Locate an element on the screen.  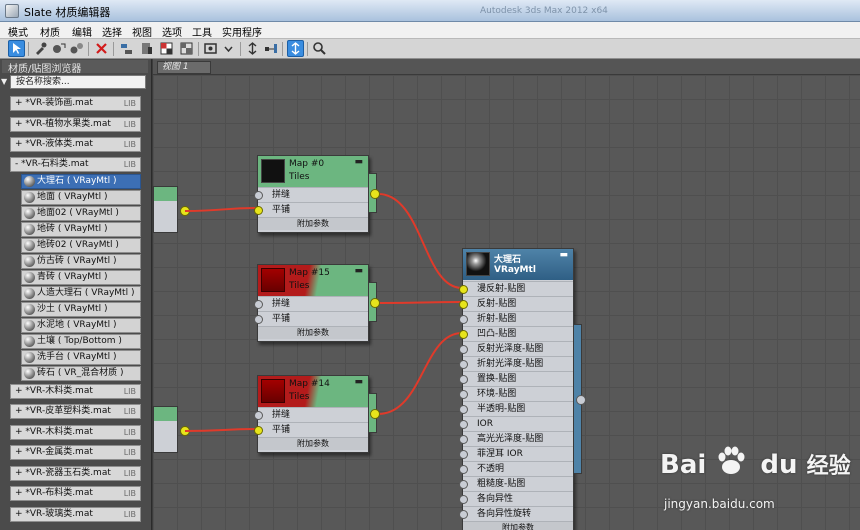
node-header: 大理石 VRayMtl ▬ is located at coordinates (518, 264).